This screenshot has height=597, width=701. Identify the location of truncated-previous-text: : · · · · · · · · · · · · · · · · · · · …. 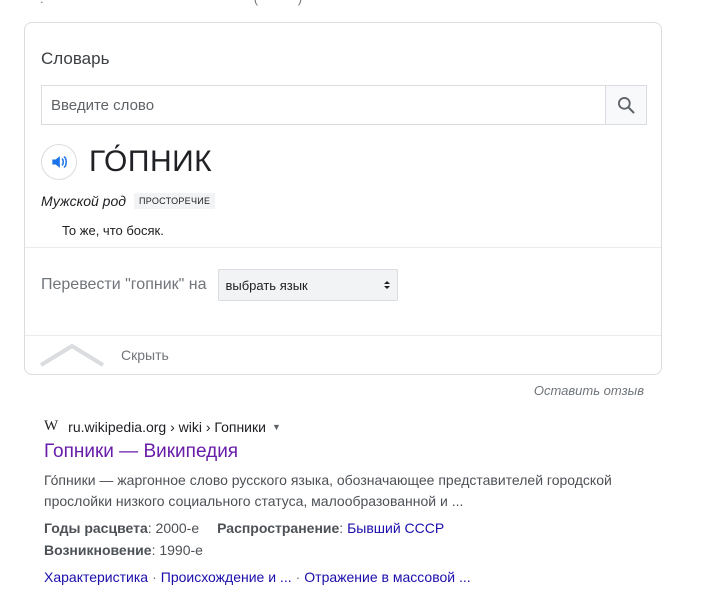
(171, 3).